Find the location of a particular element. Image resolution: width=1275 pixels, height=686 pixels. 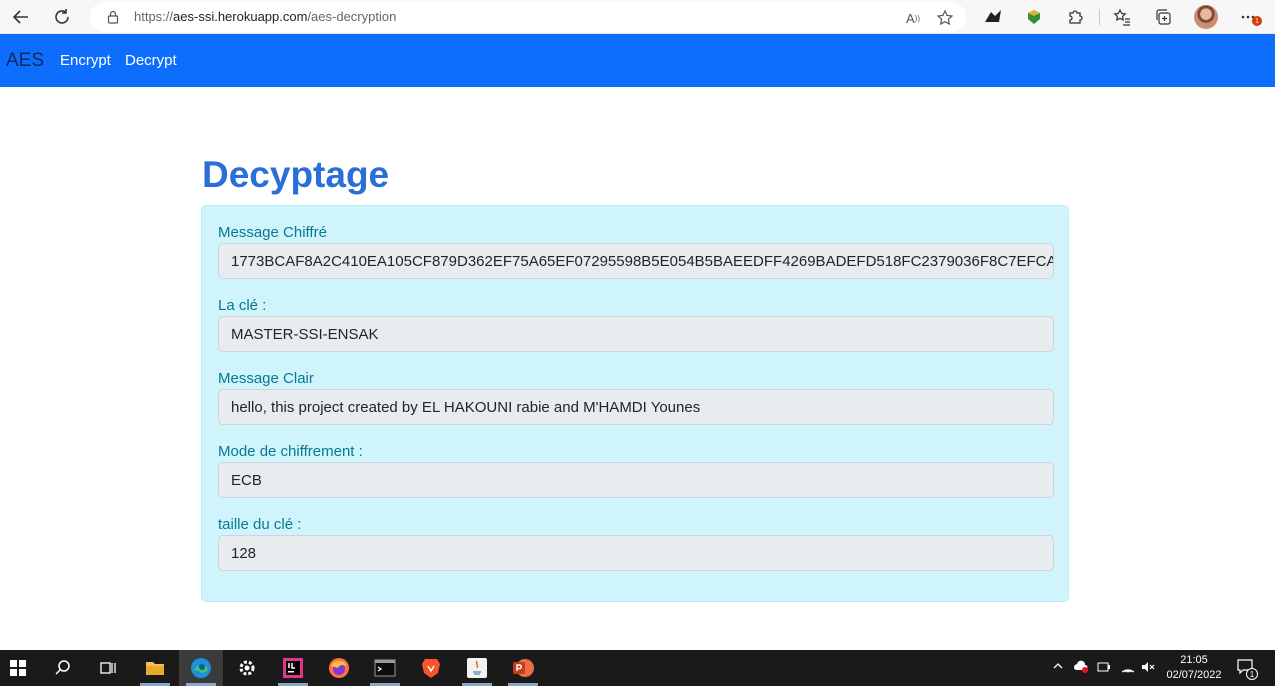

firefox-icon is located at coordinates (339, 668).